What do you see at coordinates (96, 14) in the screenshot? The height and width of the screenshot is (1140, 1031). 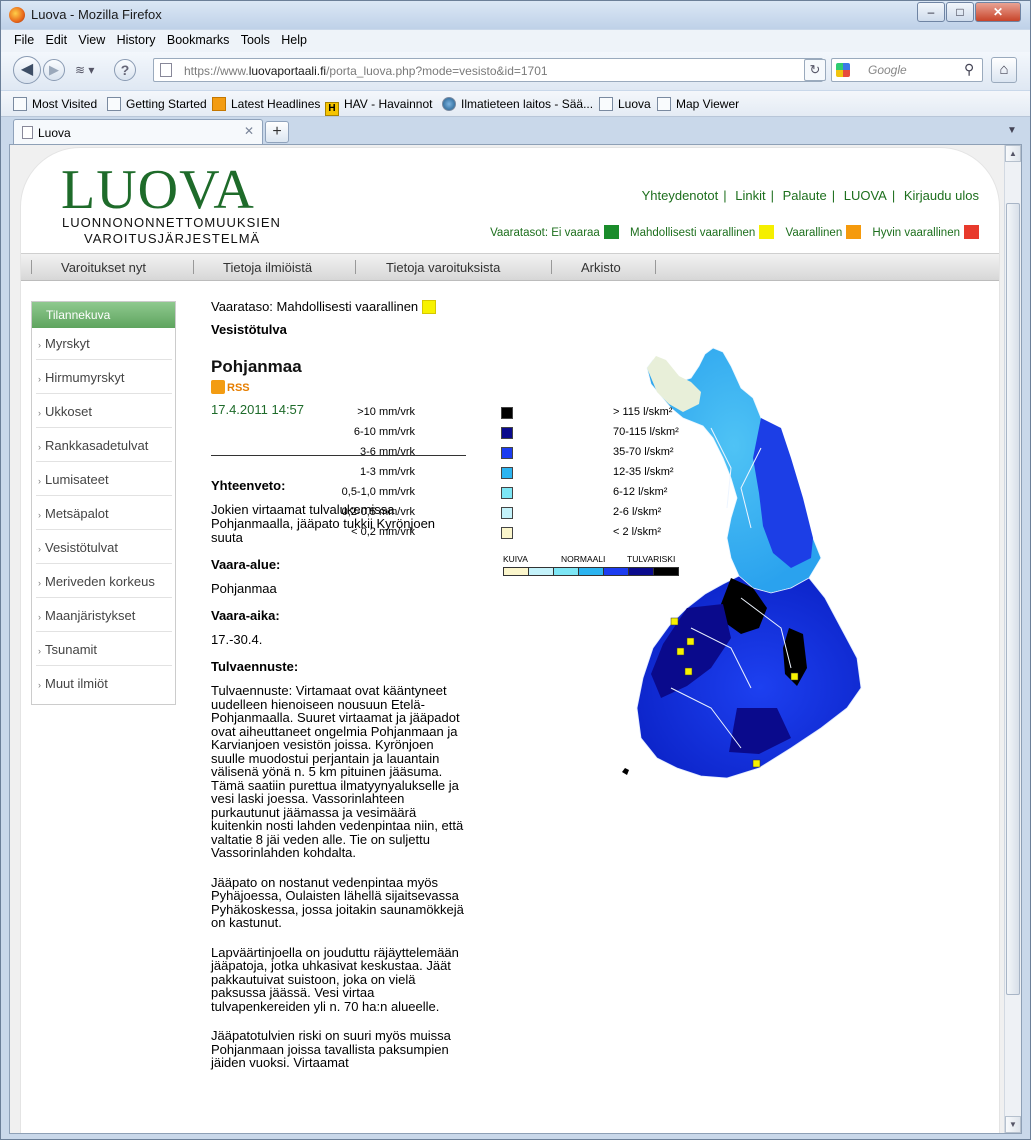 I see `window-title: Luova - Mozilla Firefox` at bounding box center [96, 14].